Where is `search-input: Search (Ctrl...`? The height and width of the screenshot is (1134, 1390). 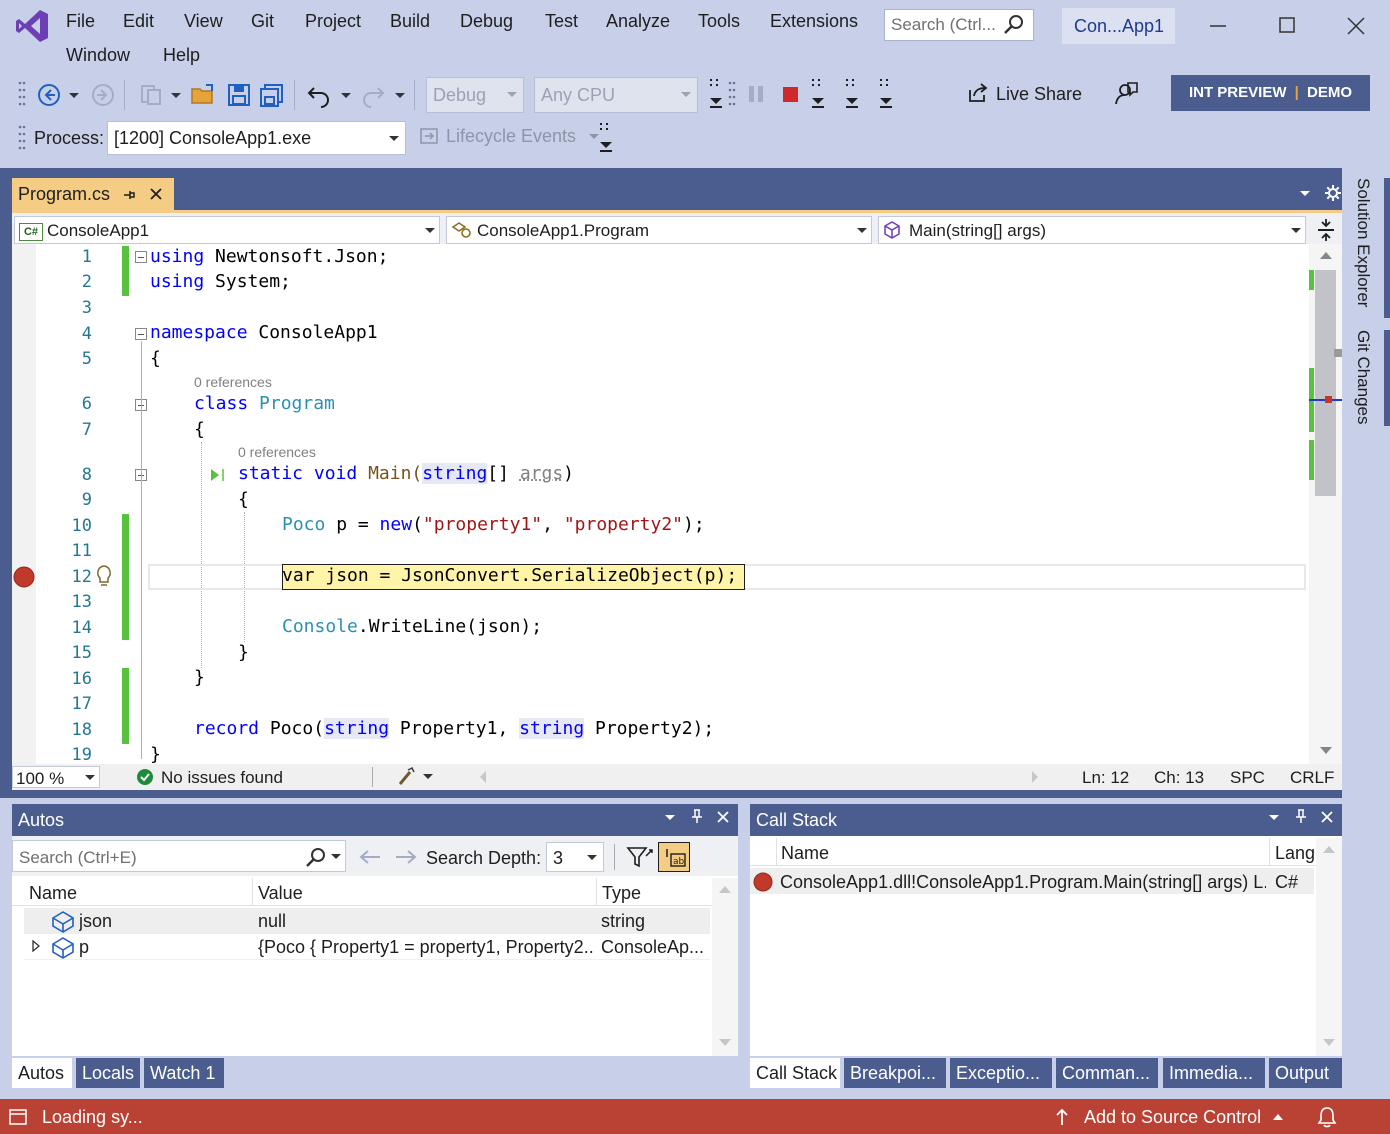 search-input: Search (Ctrl... is located at coordinates (959, 25).